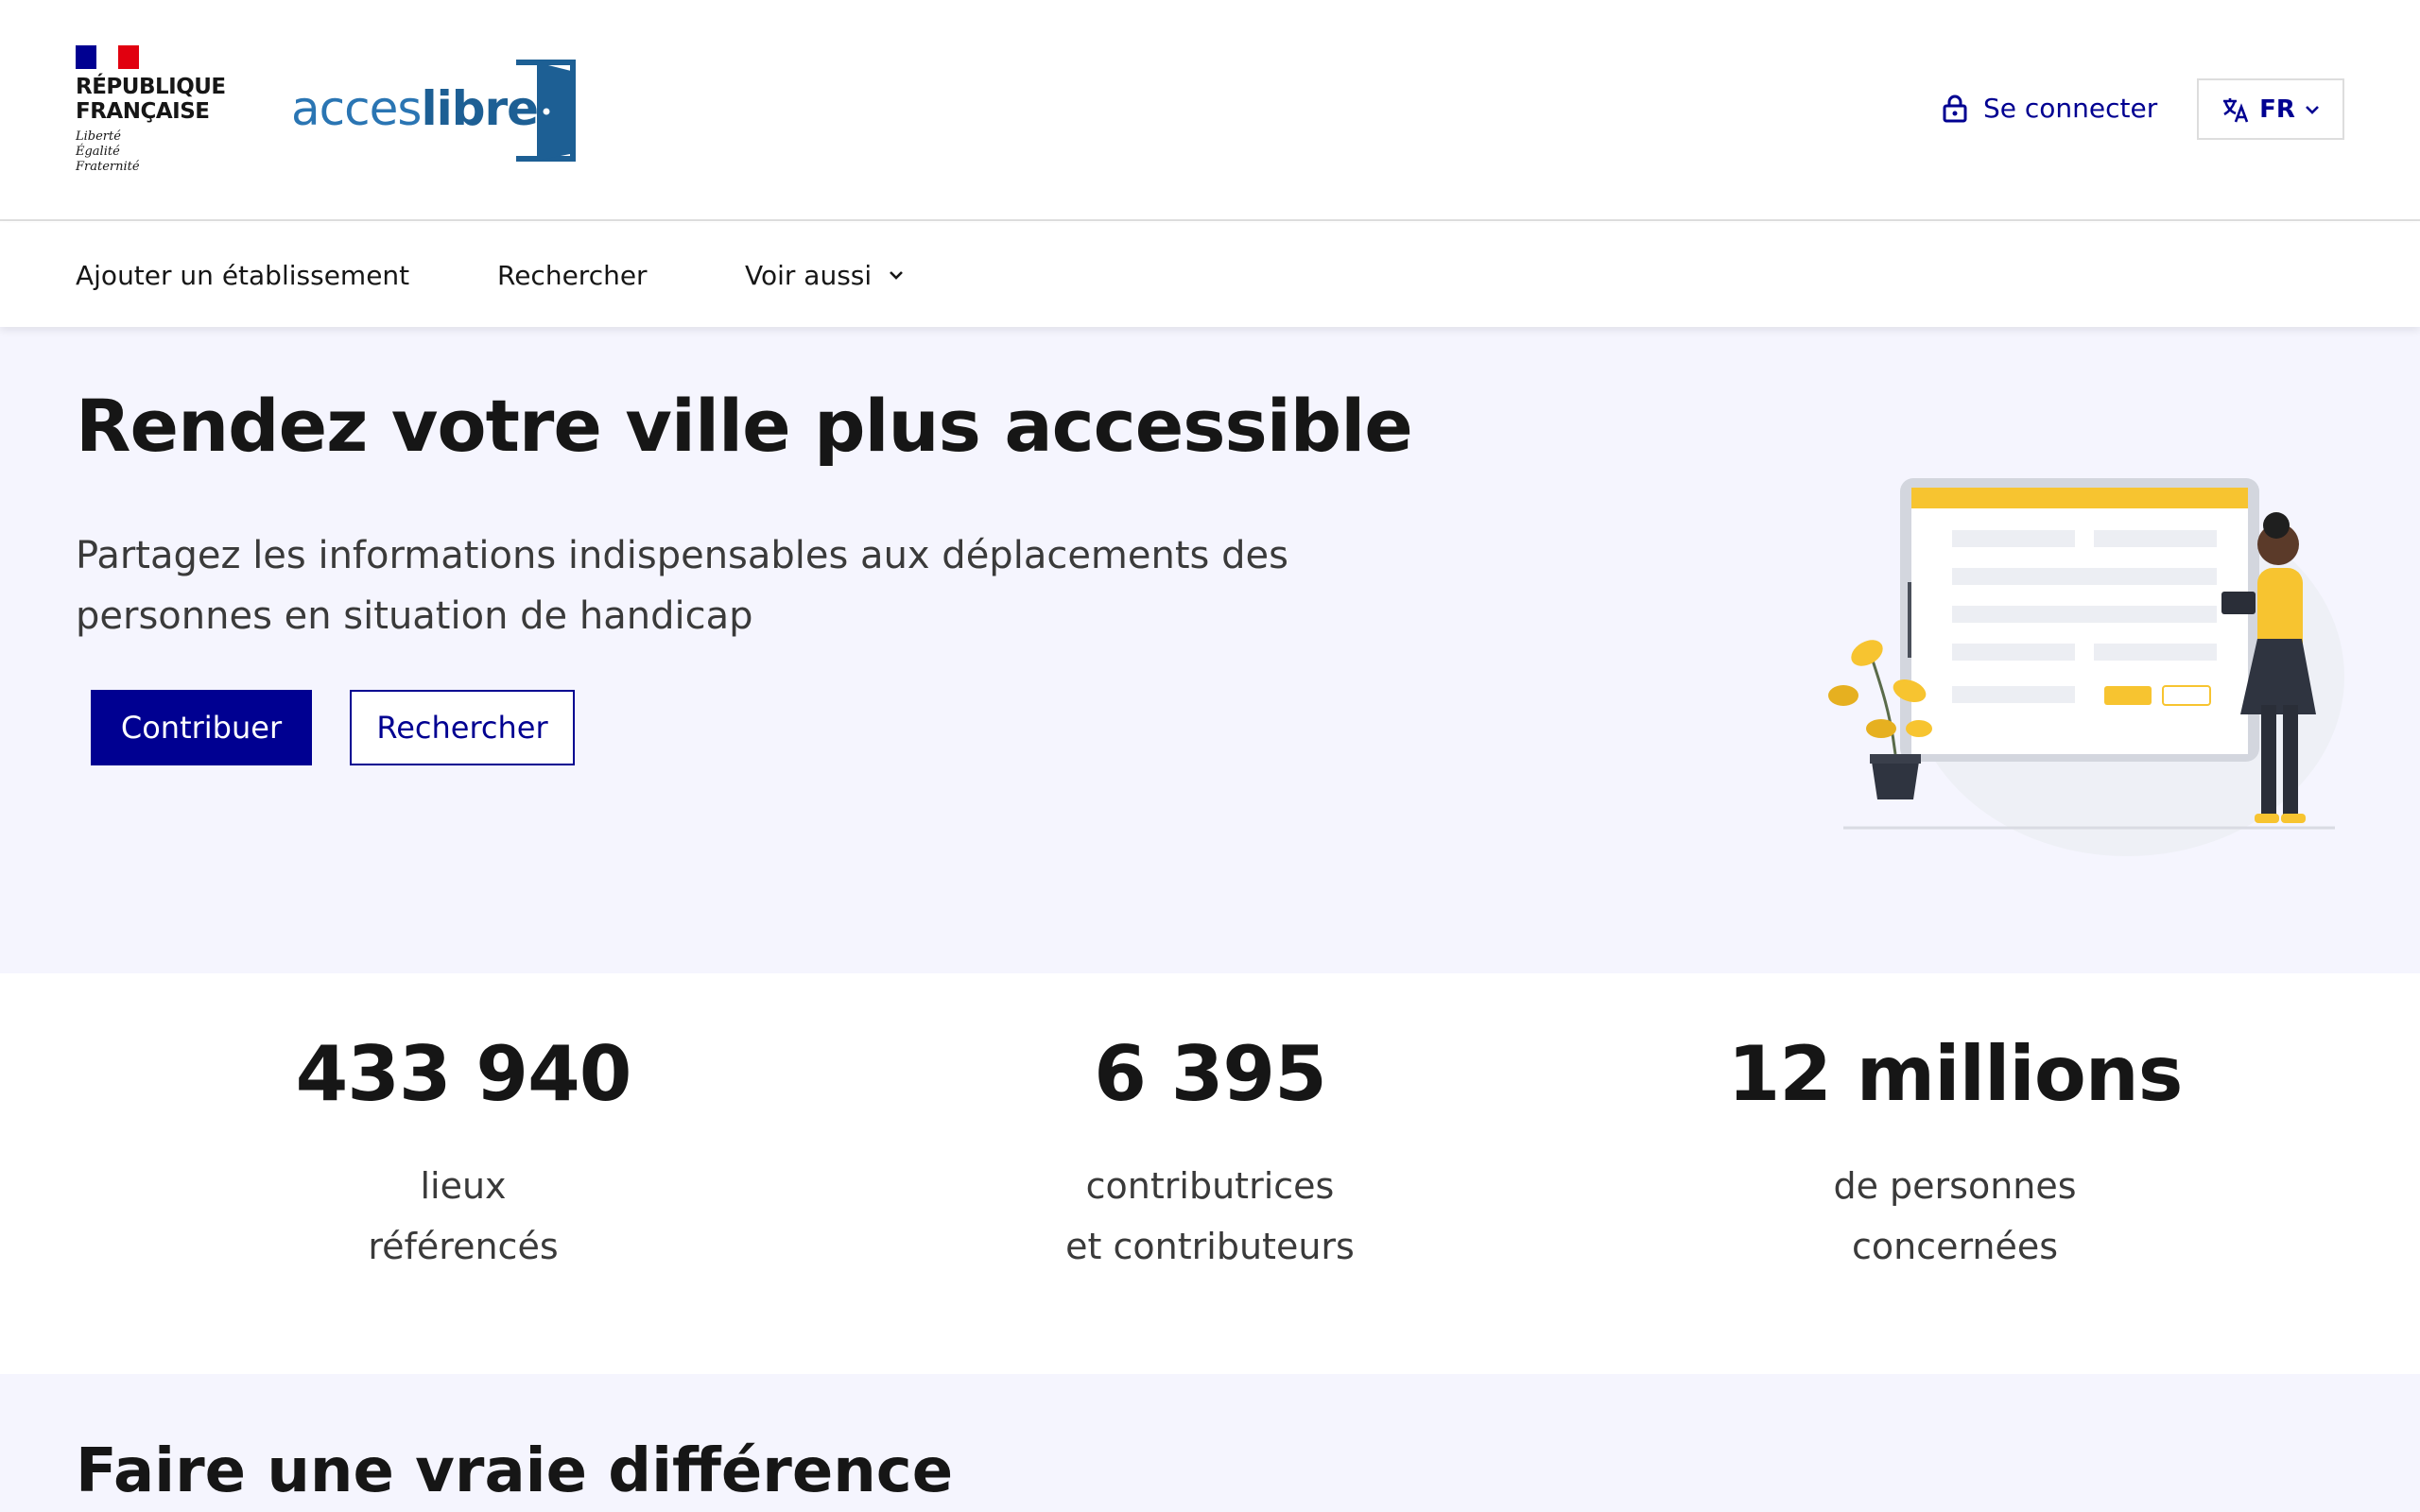 Image resolution: width=2420 pixels, height=1512 pixels. What do you see at coordinates (201, 727) in the screenshot?
I see `contribuer-button: Contribuer` at bounding box center [201, 727].